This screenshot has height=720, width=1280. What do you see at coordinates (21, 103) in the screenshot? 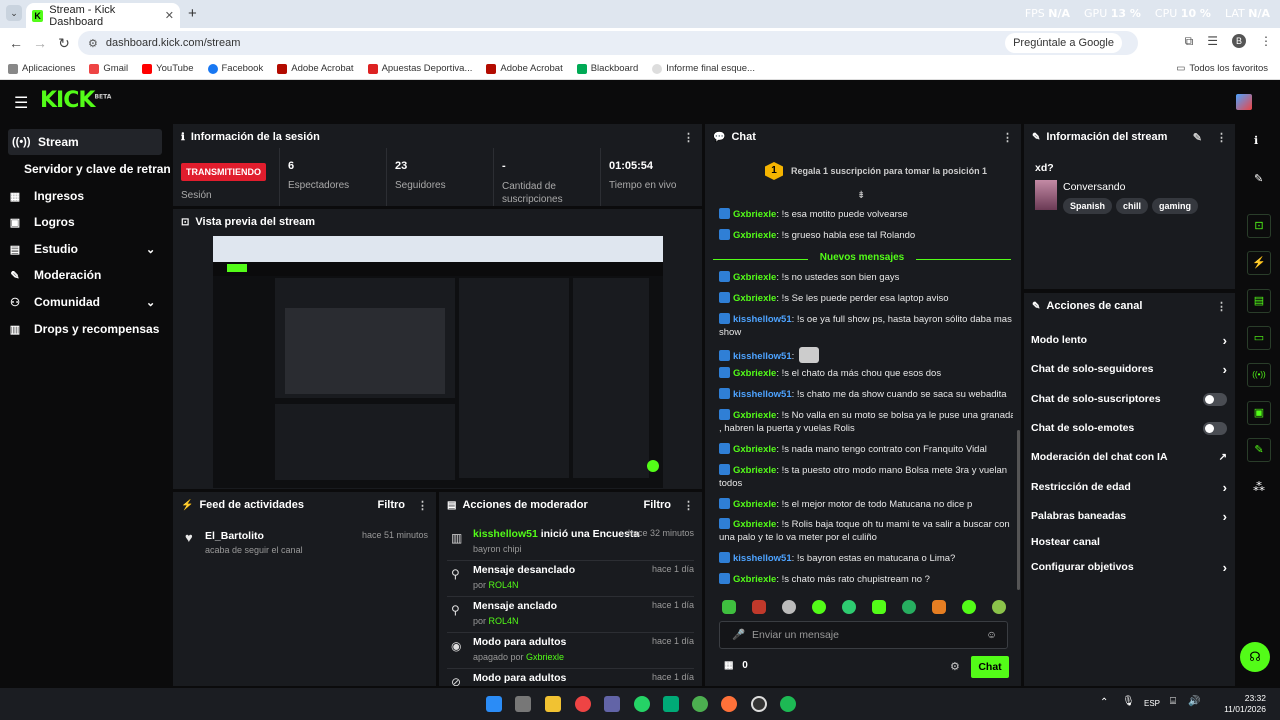
I see `menu-icon: ☰` at bounding box center [21, 103].